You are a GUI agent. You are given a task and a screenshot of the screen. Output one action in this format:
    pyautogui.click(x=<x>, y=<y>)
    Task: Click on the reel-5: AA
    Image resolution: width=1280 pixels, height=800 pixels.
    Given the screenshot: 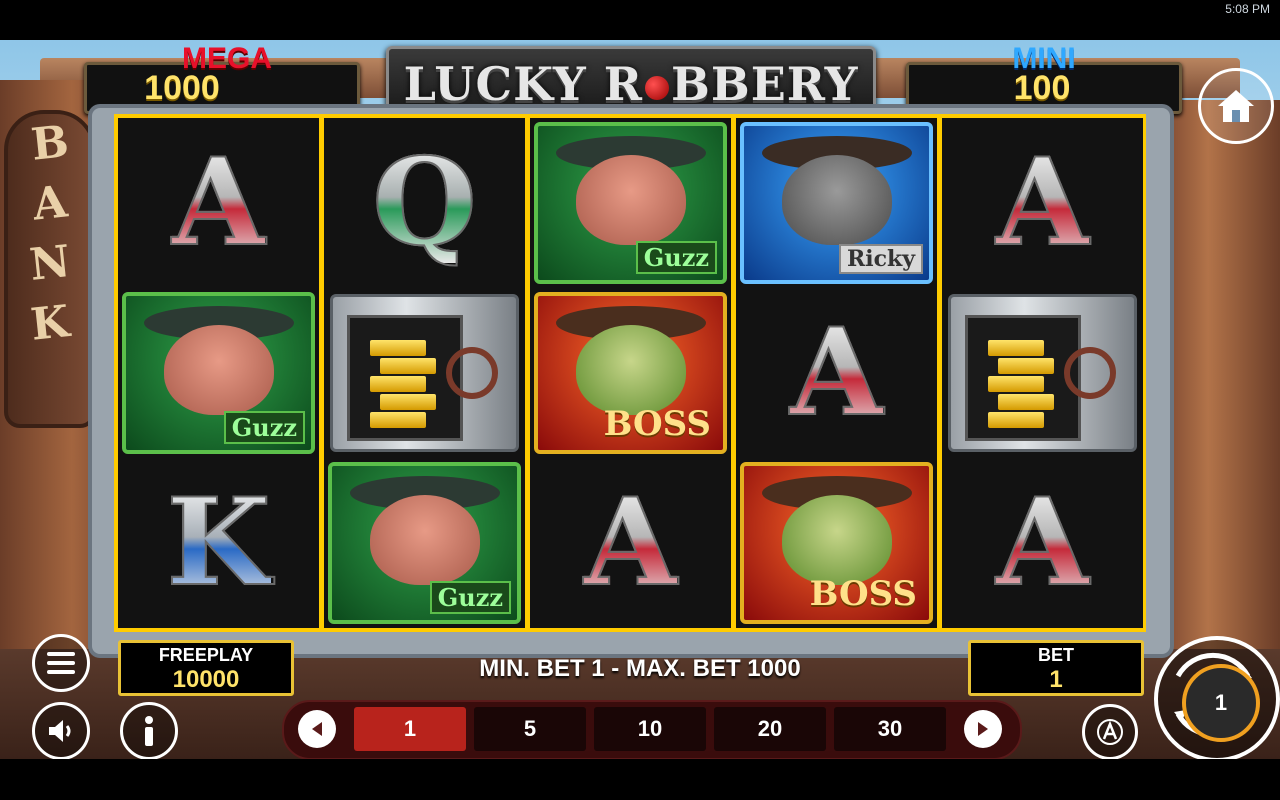 What is the action you would take?
    pyautogui.click(x=1042, y=373)
    